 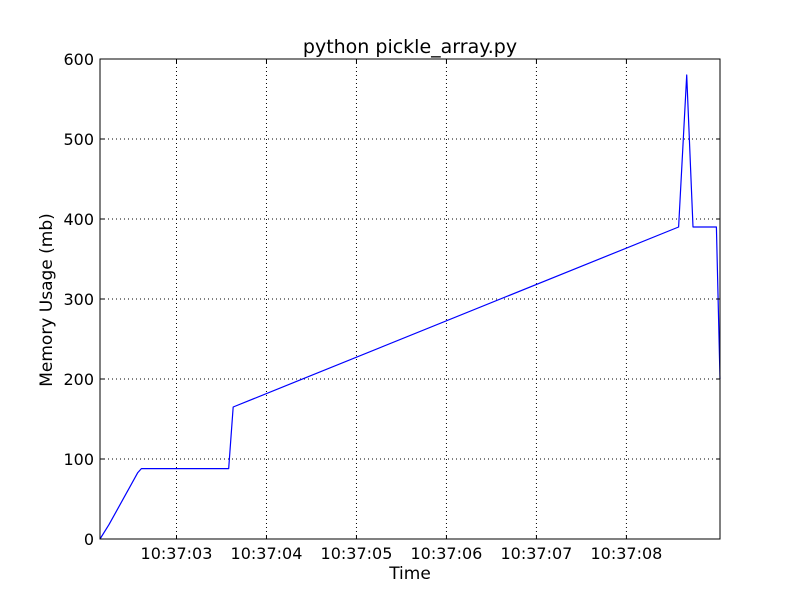 What do you see at coordinates (177, 553) in the screenshot?
I see `x-tick-label: 10:37:03` at bounding box center [177, 553].